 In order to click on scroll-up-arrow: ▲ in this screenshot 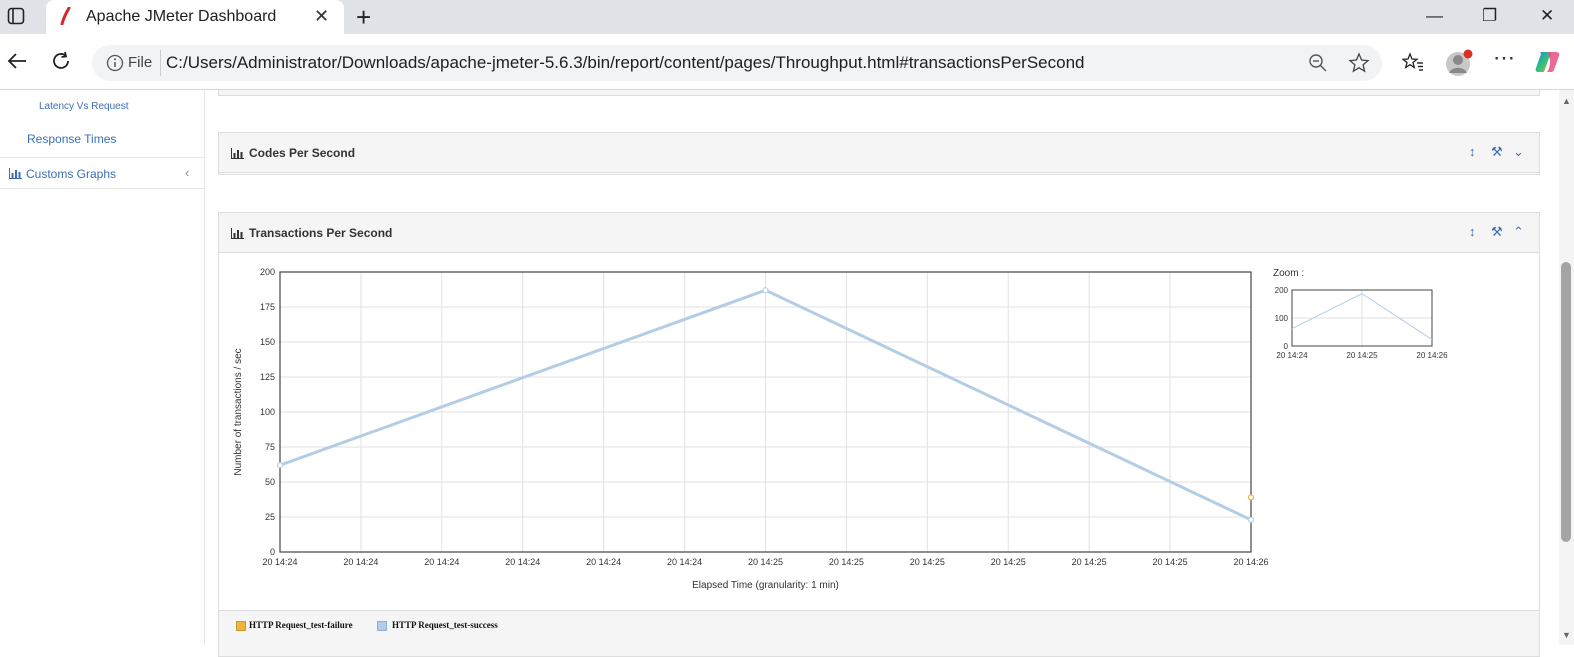, I will do `click(1566, 101)`.